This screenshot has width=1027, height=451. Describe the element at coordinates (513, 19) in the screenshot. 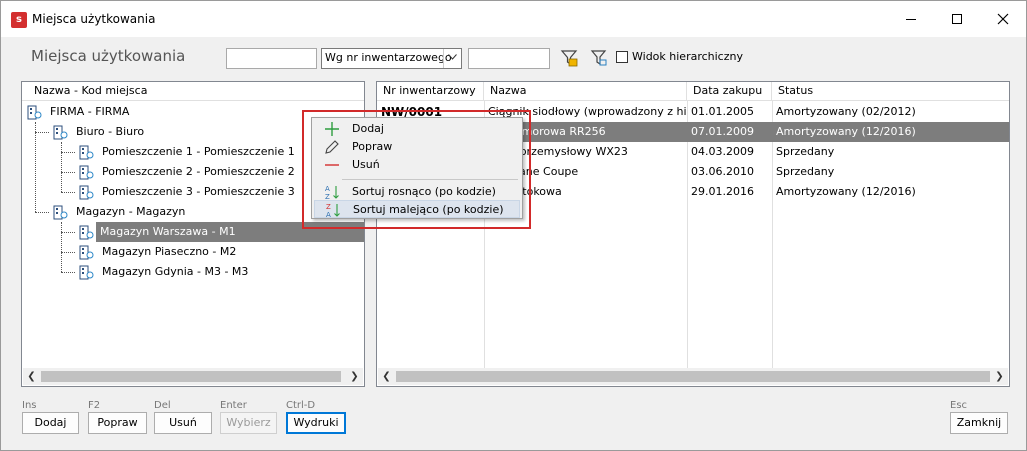

I see `title-bar: s Miejsca użytkowania` at that location.